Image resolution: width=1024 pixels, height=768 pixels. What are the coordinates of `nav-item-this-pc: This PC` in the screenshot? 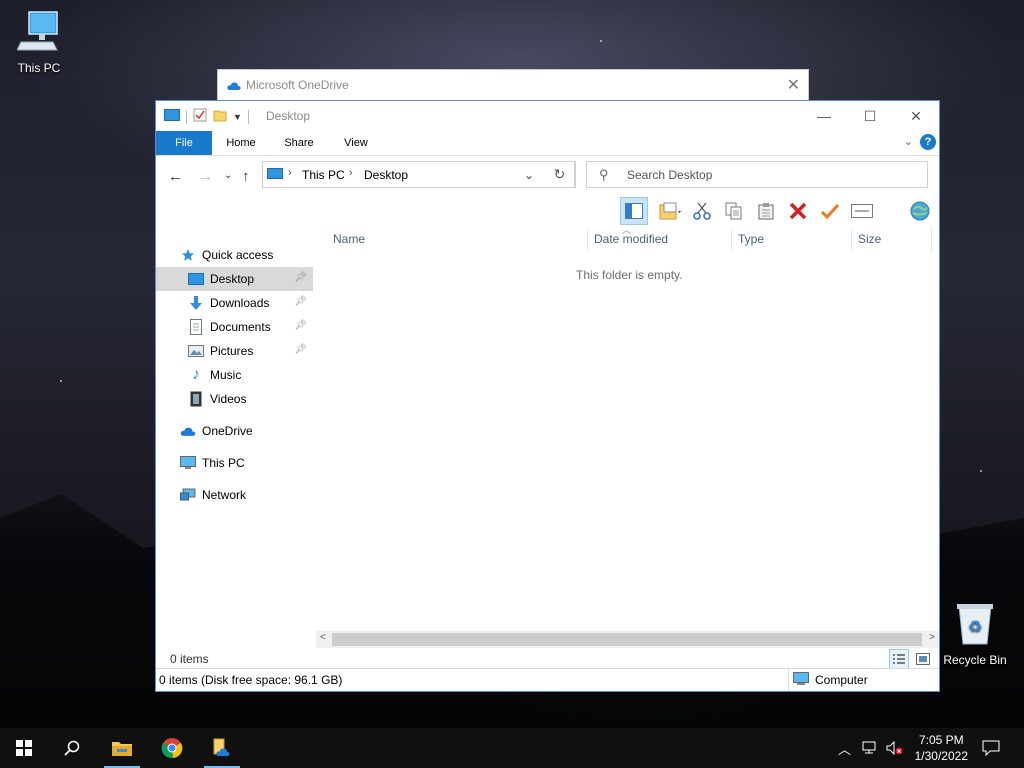 It's located at (234, 463).